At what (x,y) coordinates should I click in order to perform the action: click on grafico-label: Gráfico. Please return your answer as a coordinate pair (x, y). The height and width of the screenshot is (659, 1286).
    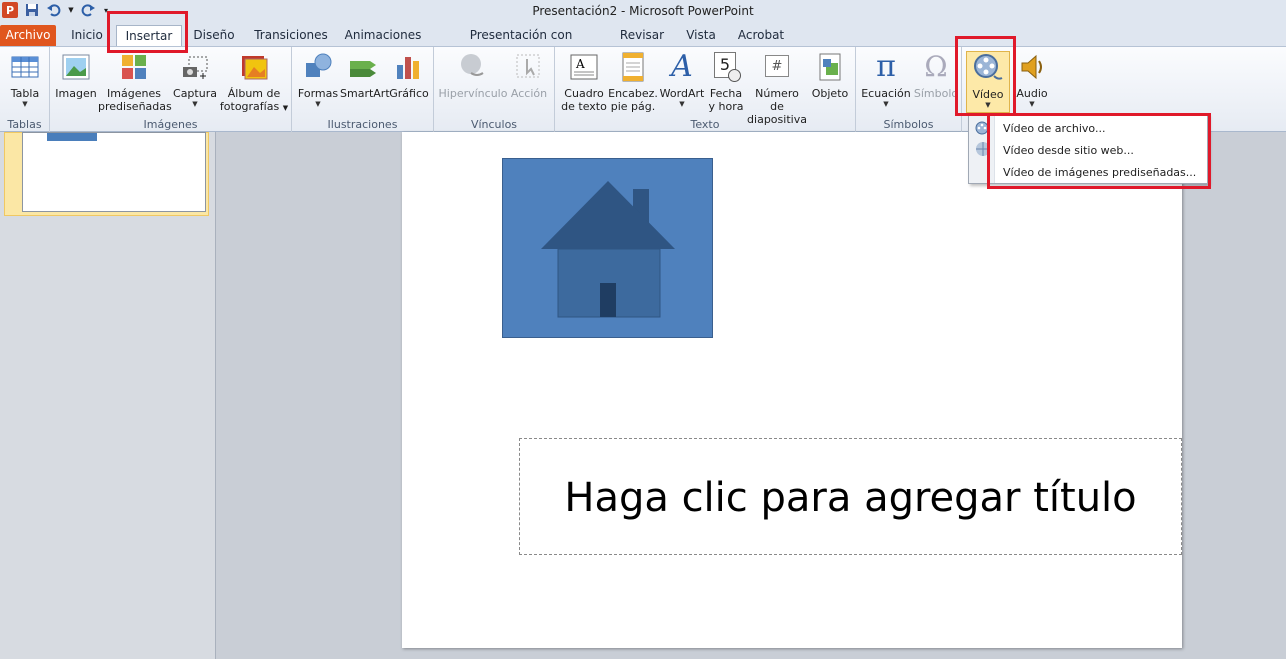
    Looking at the image, I should click on (409, 93).